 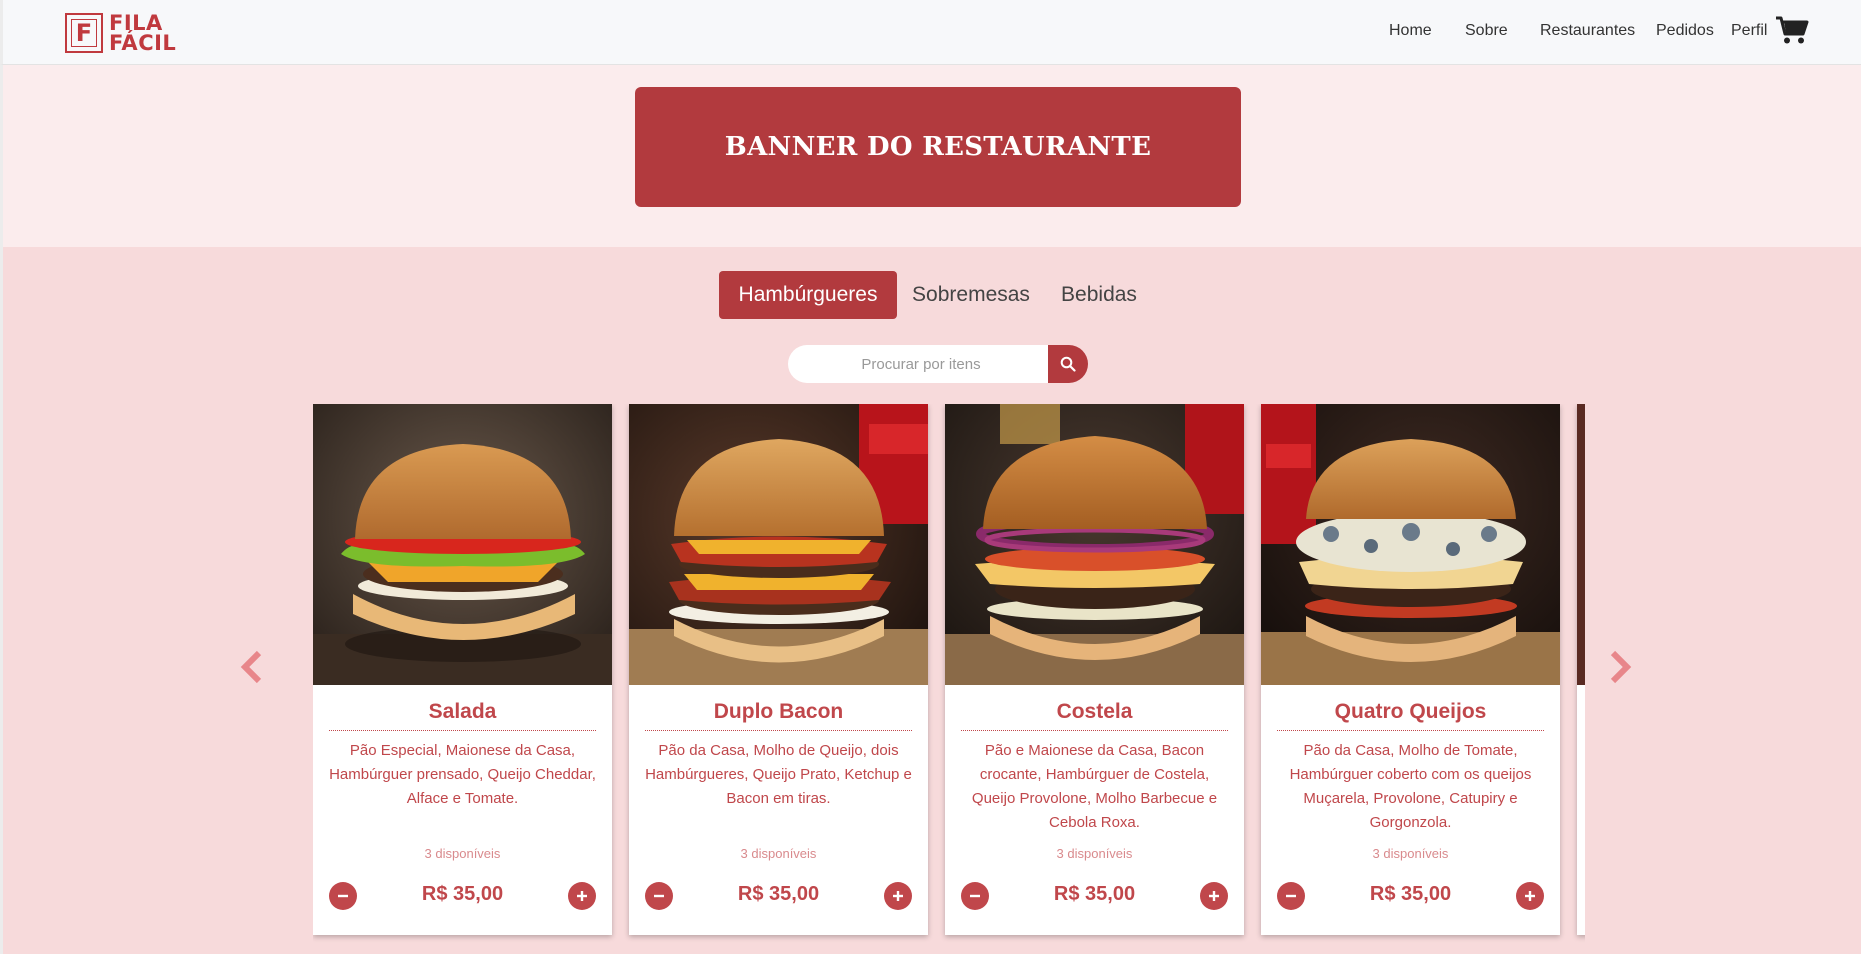 What do you see at coordinates (1099, 295) in the screenshot?
I see `tab-bebidas: Bebidas` at bounding box center [1099, 295].